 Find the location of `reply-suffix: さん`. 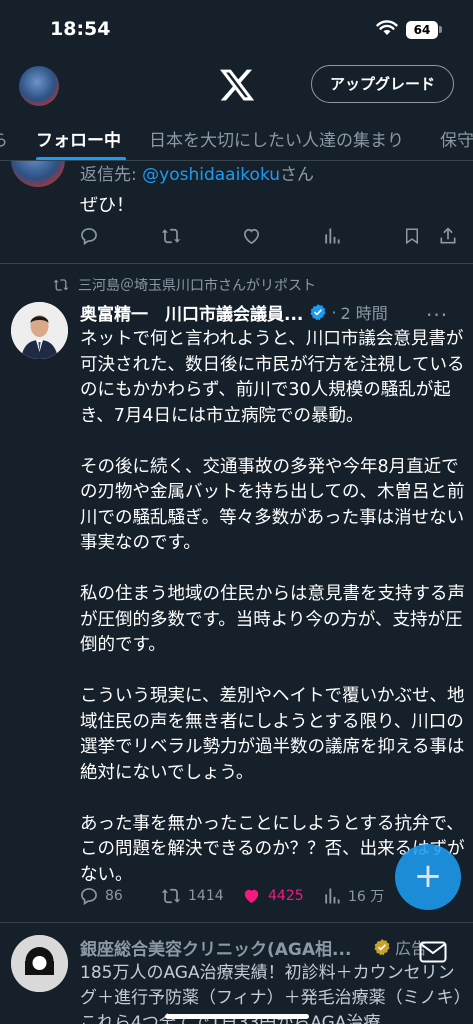

reply-suffix: さん is located at coordinates (297, 175).